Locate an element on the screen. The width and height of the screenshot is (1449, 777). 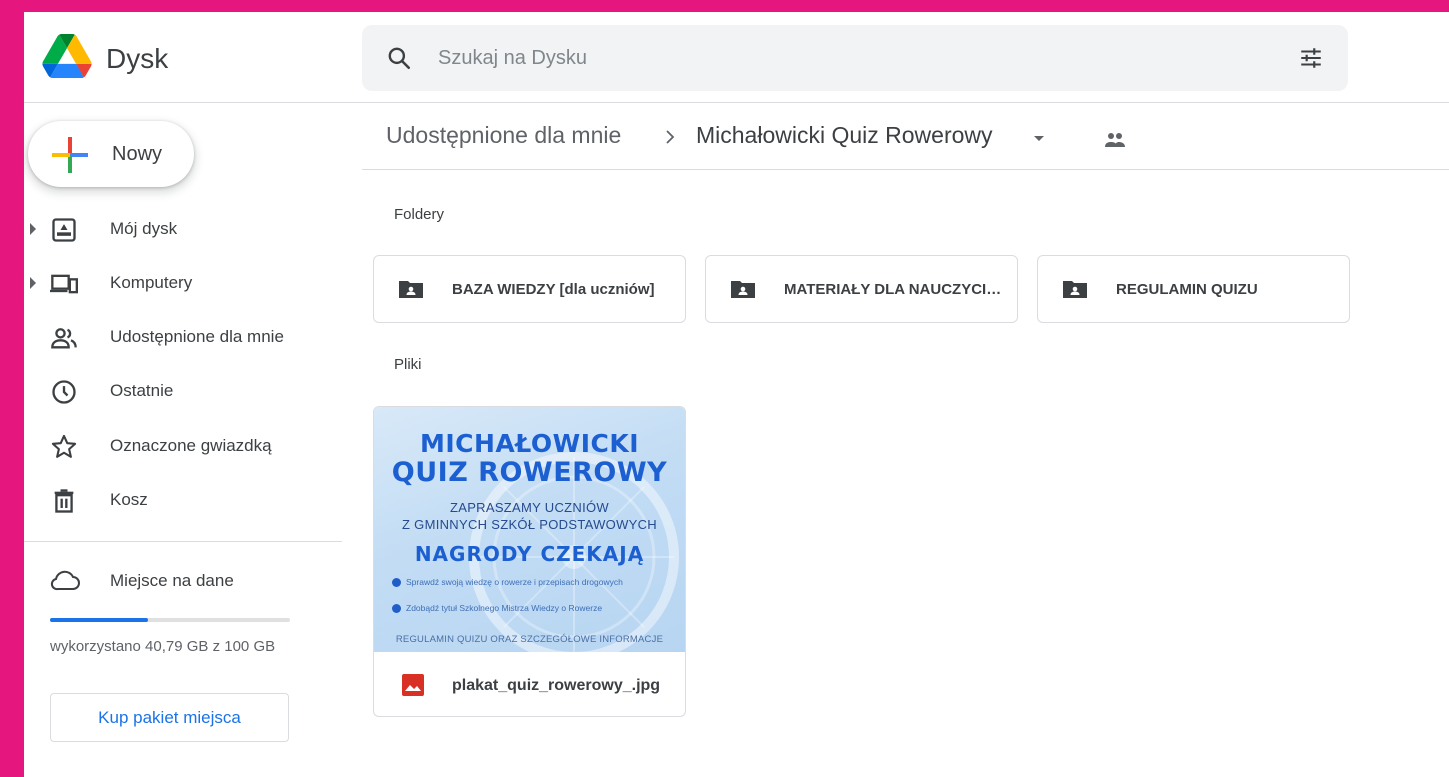
sidebar-item-label: Ostatnie is located at coordinates (142, 390).